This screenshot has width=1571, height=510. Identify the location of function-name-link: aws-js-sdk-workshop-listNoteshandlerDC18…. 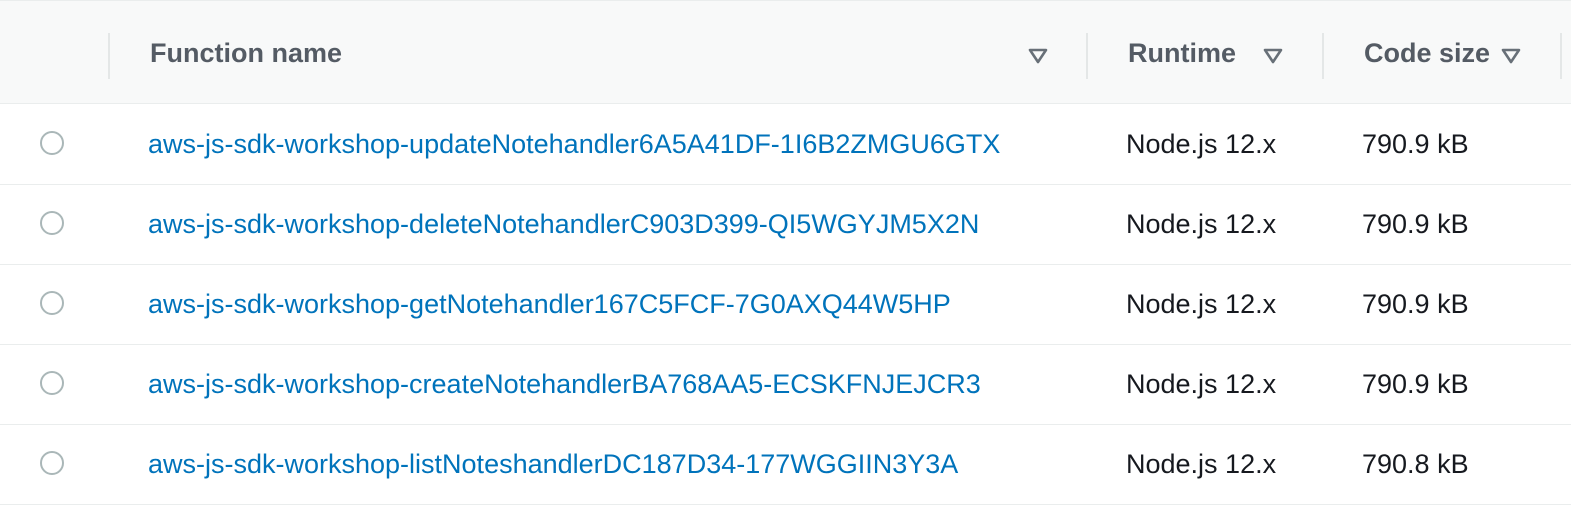
(553, 464).